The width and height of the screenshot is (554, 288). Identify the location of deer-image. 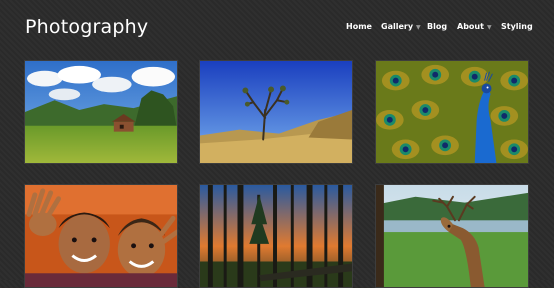
(452, 236).